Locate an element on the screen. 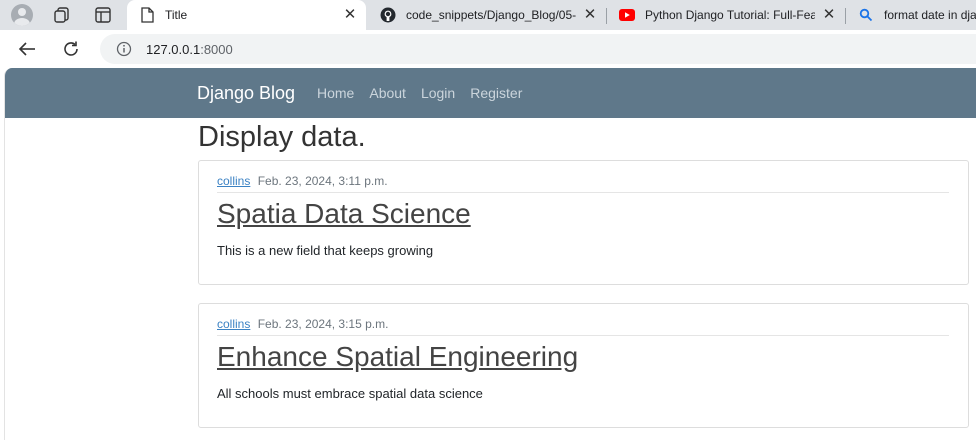 The image size is (976, 440). workspaces-icon is located at coordinates (62, 15).